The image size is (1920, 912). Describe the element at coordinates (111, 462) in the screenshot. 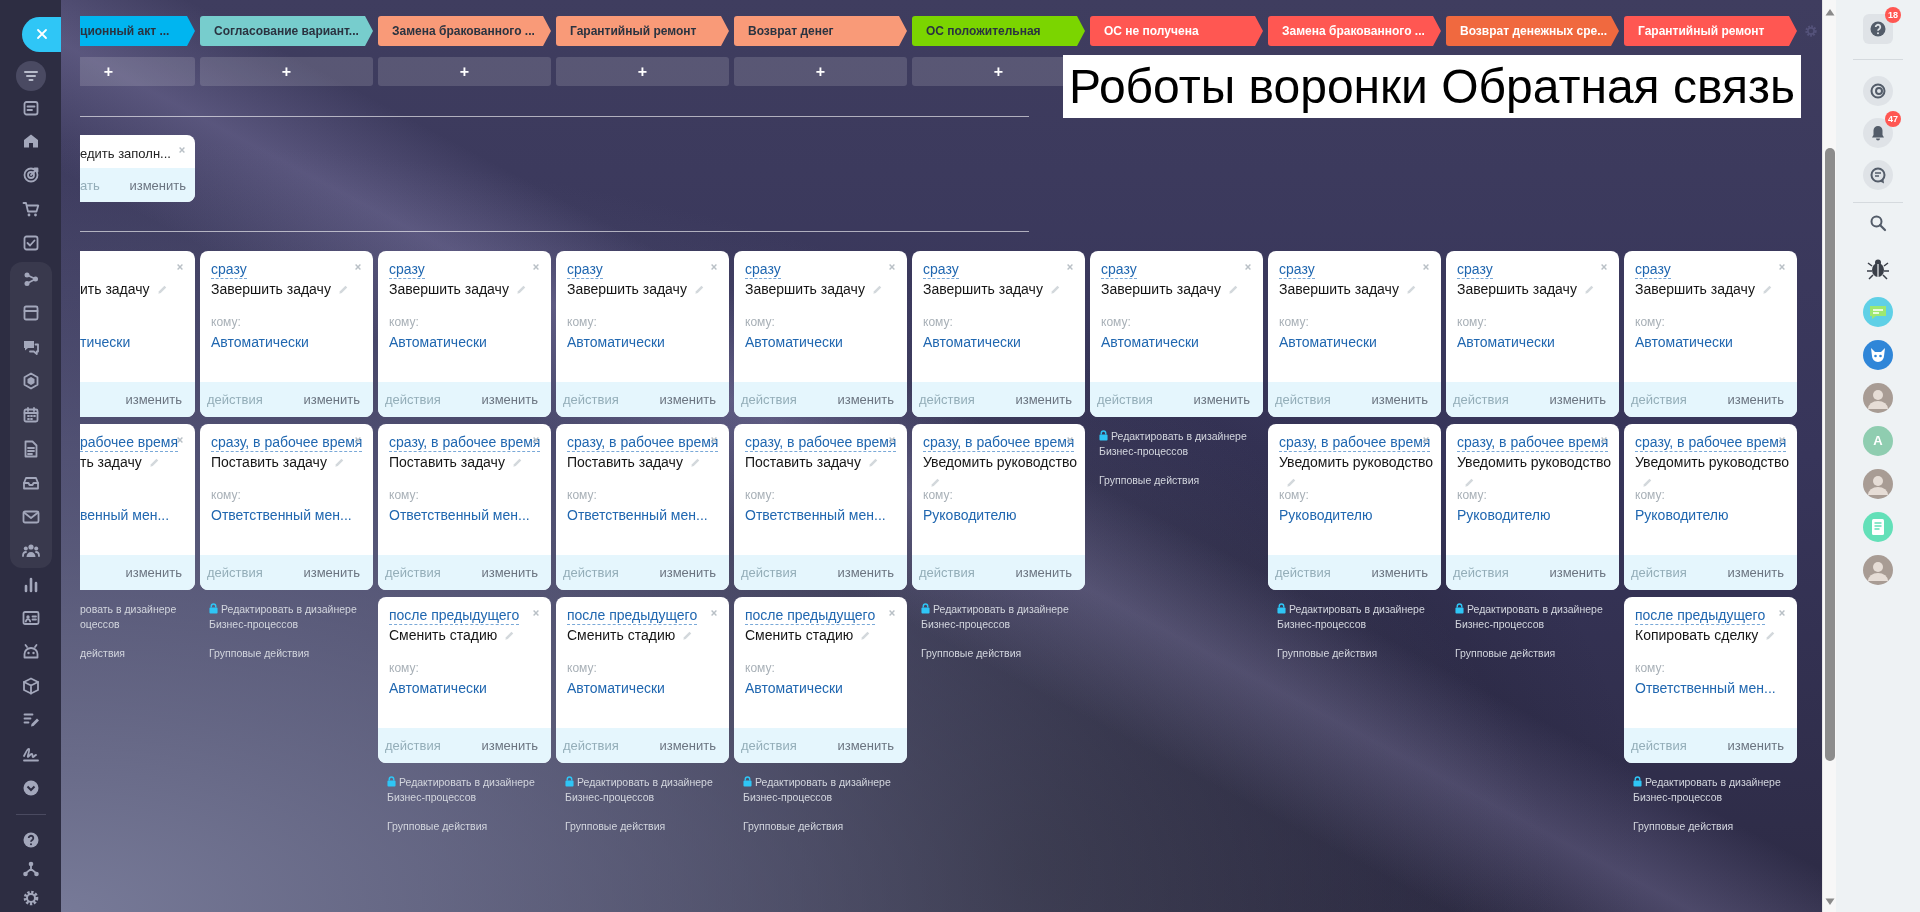

I see `robot-title: ть задачу` at that location.